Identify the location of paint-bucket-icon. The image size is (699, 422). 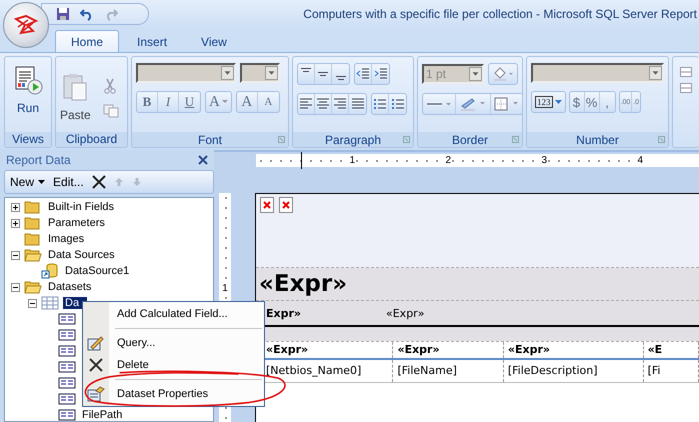
(503, 74).